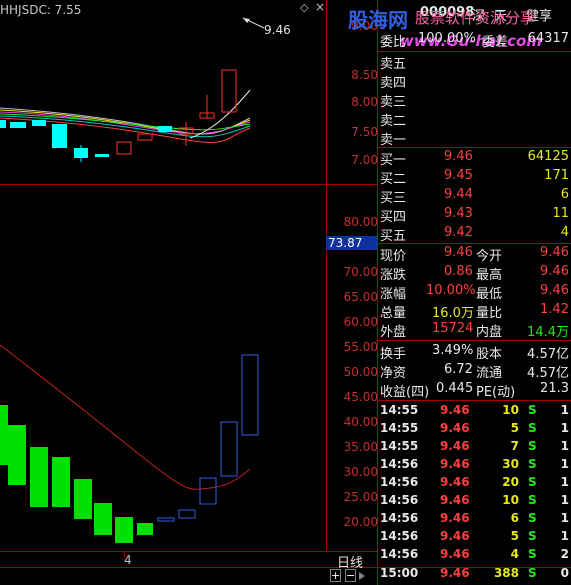 The width and height of the screenshot is (571, 585). I want to click on top-axis-label: 8.50, so click(364, 75).